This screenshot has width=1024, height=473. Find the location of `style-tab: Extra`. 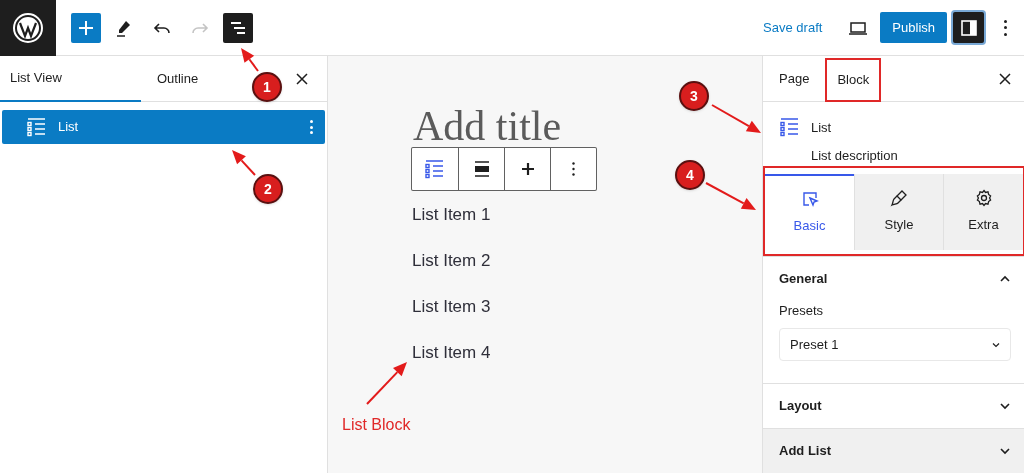

style-tab: Extra is located at coordinates (983, 211).